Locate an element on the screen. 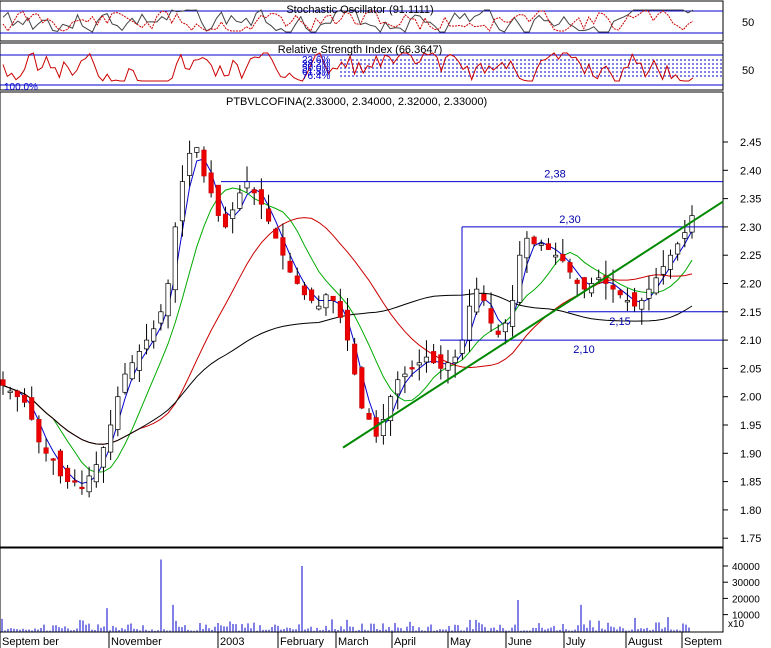 This screenshot has height=648, width=771. rsi-fib-lines is located at coordinates (531, 68).